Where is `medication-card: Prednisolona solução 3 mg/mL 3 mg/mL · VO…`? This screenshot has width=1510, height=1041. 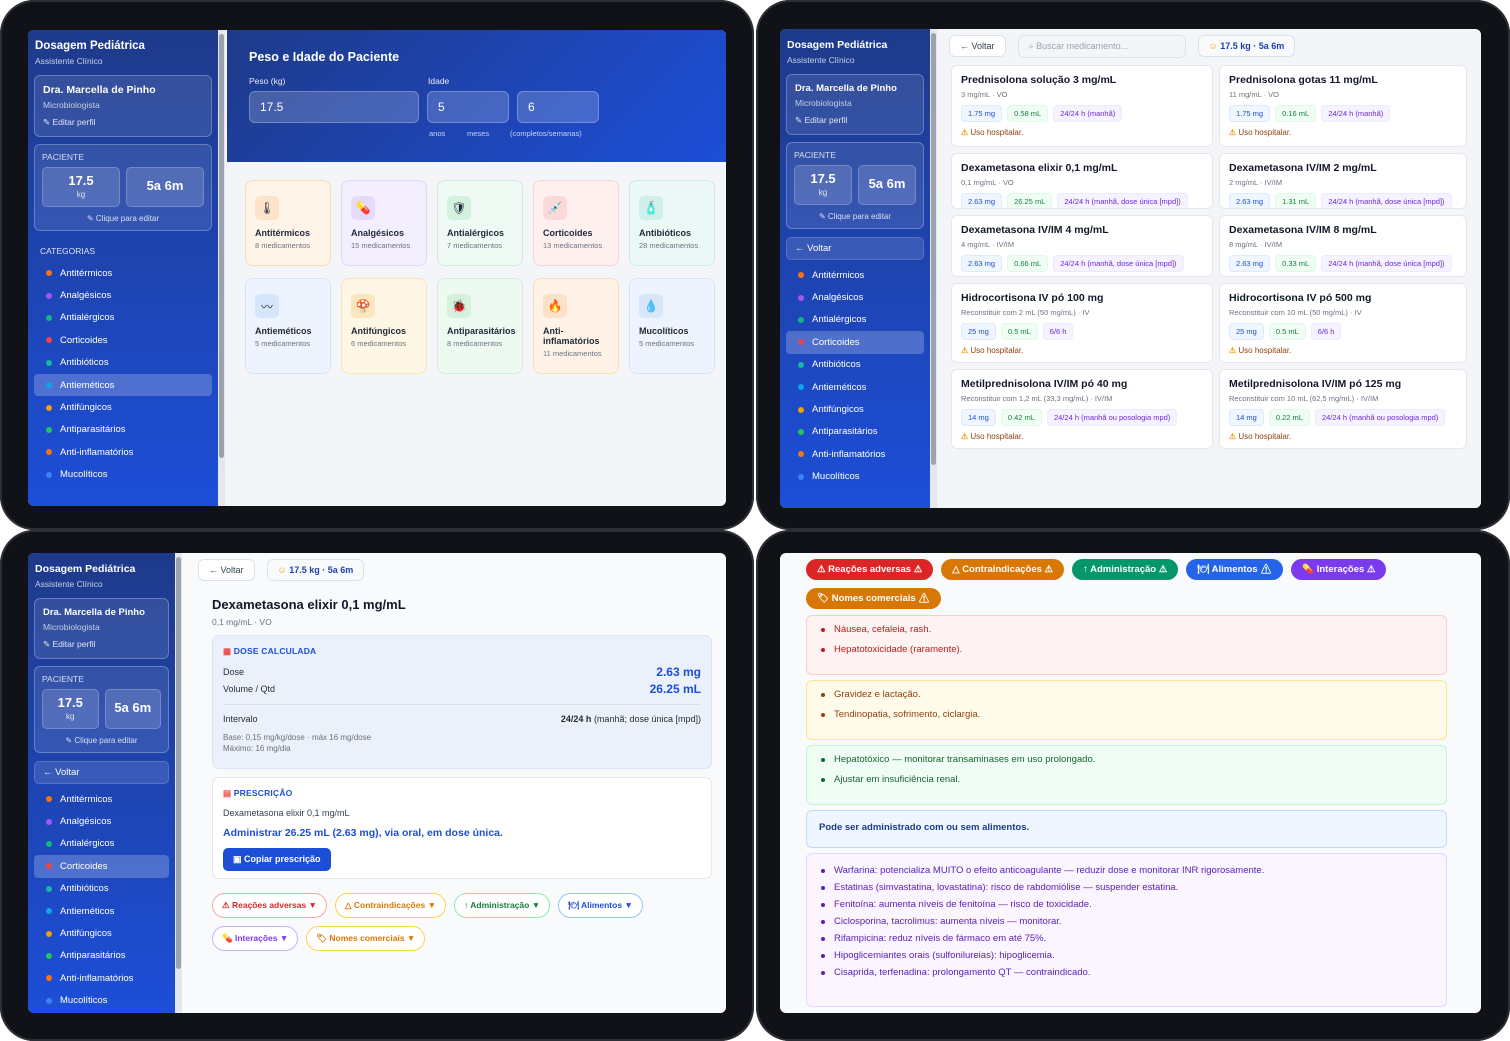 medication-card: Prednisolona solução 3 mg/mL 3 mg/mL · VO… is located at coordinates (1082, 106).